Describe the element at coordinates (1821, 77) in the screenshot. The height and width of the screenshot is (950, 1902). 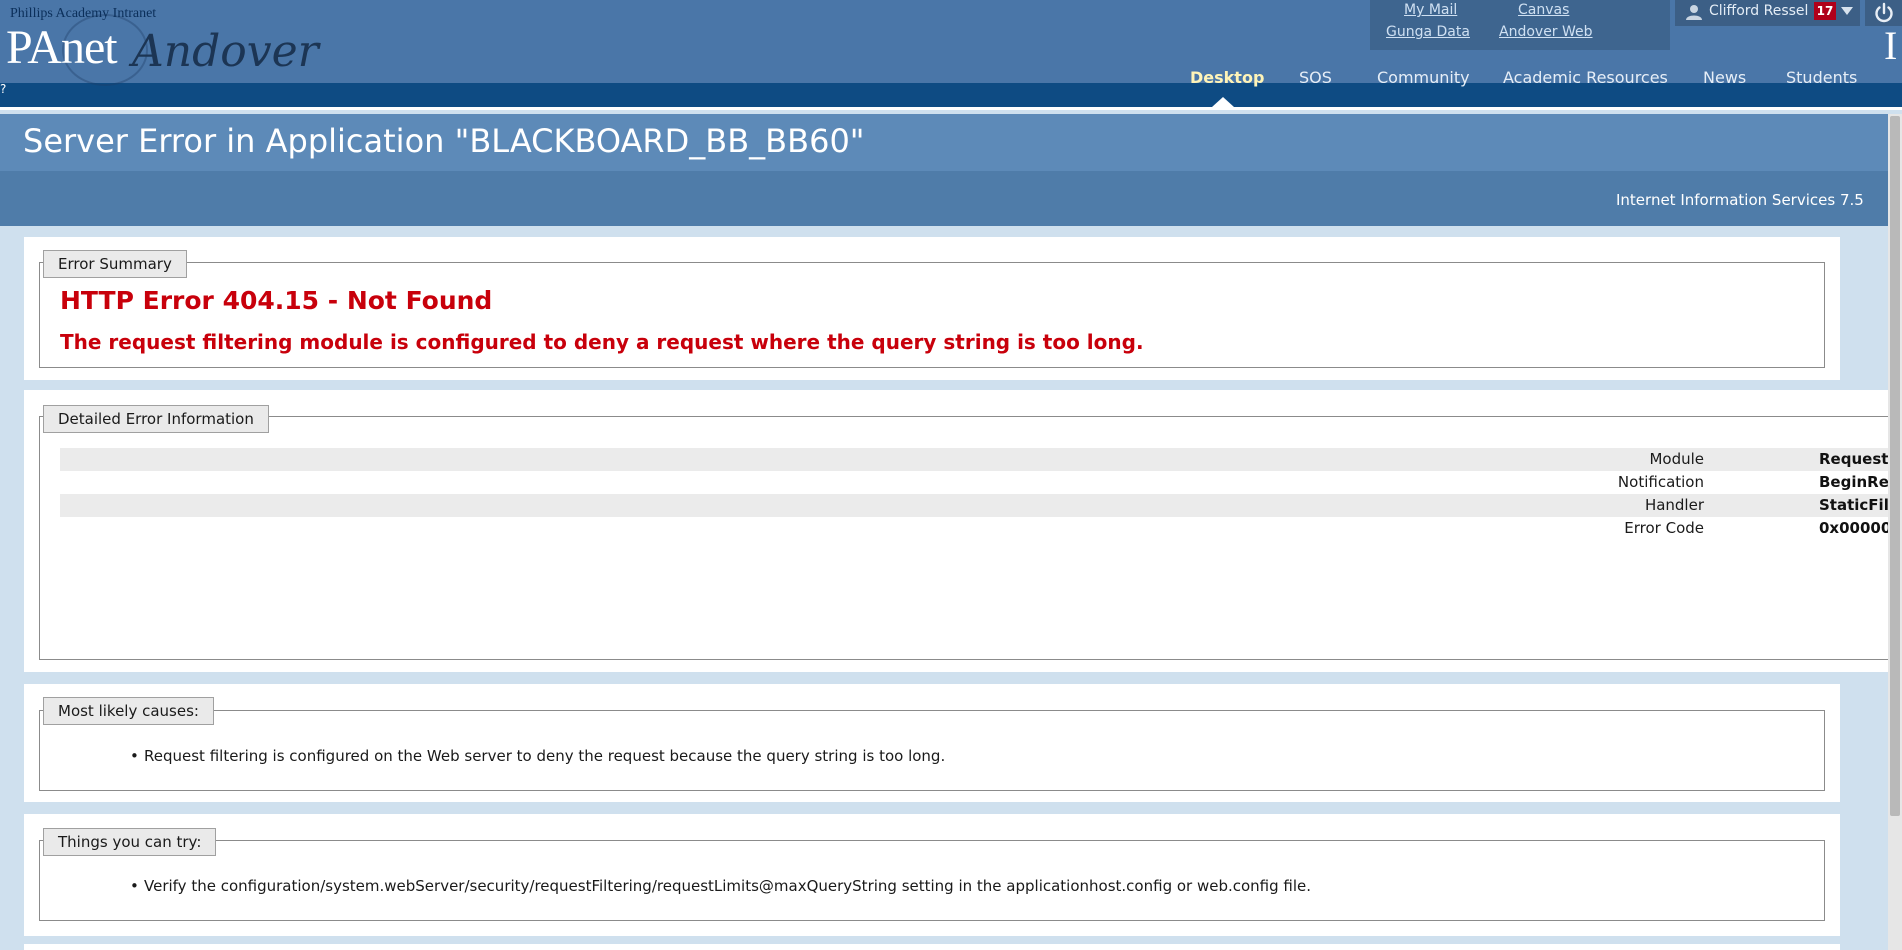
I see `nav-students: Students` at that location.